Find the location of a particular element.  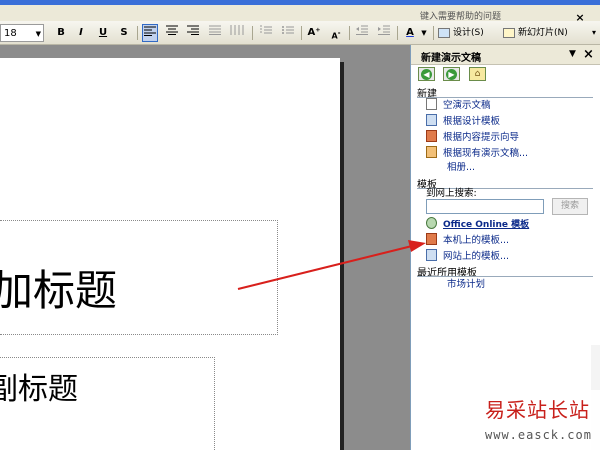

new-slide-icon is located at coordinates (509, 32).